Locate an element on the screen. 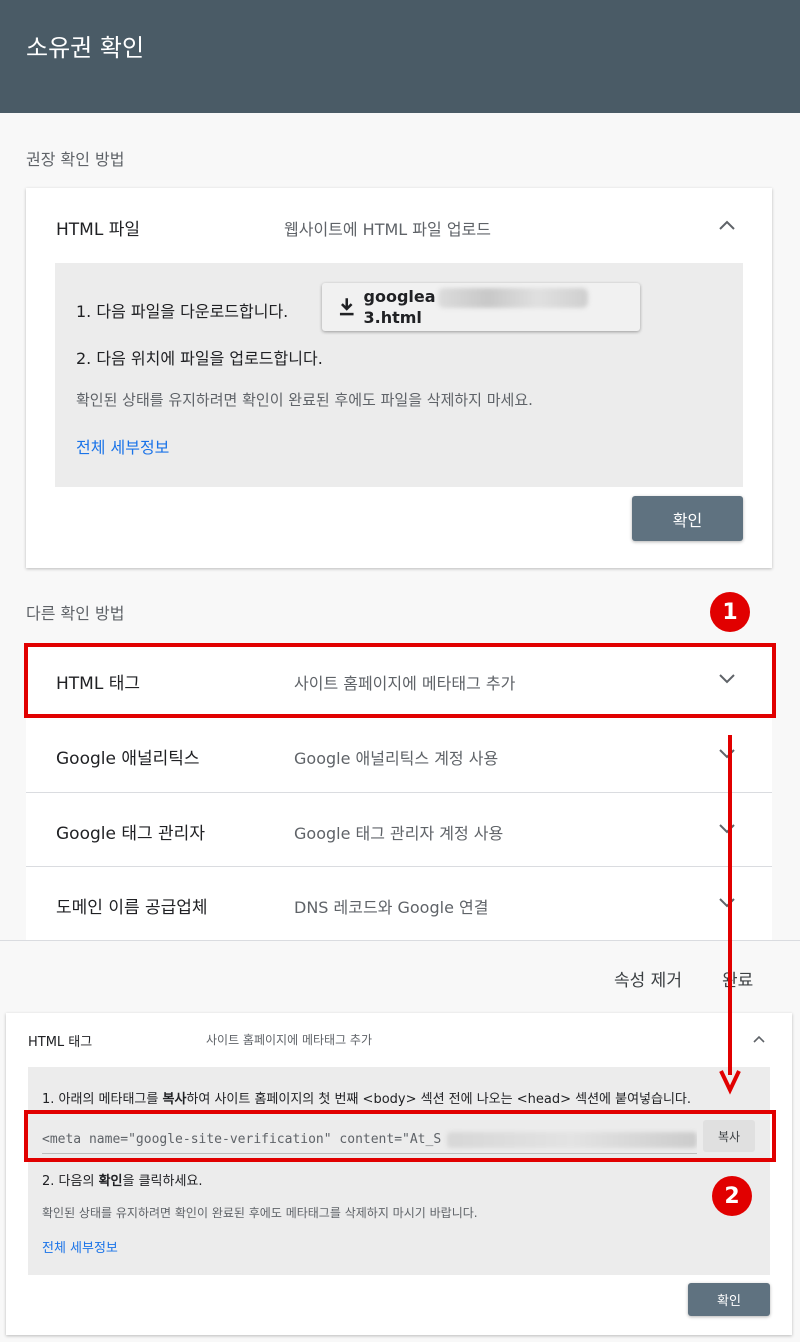 This screenshot has height=1342, width=800. keep-file-note: 확인된 상태를 유지하려면 확인이 완료된 후에도 파일을 삭제하지 마세요. is located at coordinates (304, 400).